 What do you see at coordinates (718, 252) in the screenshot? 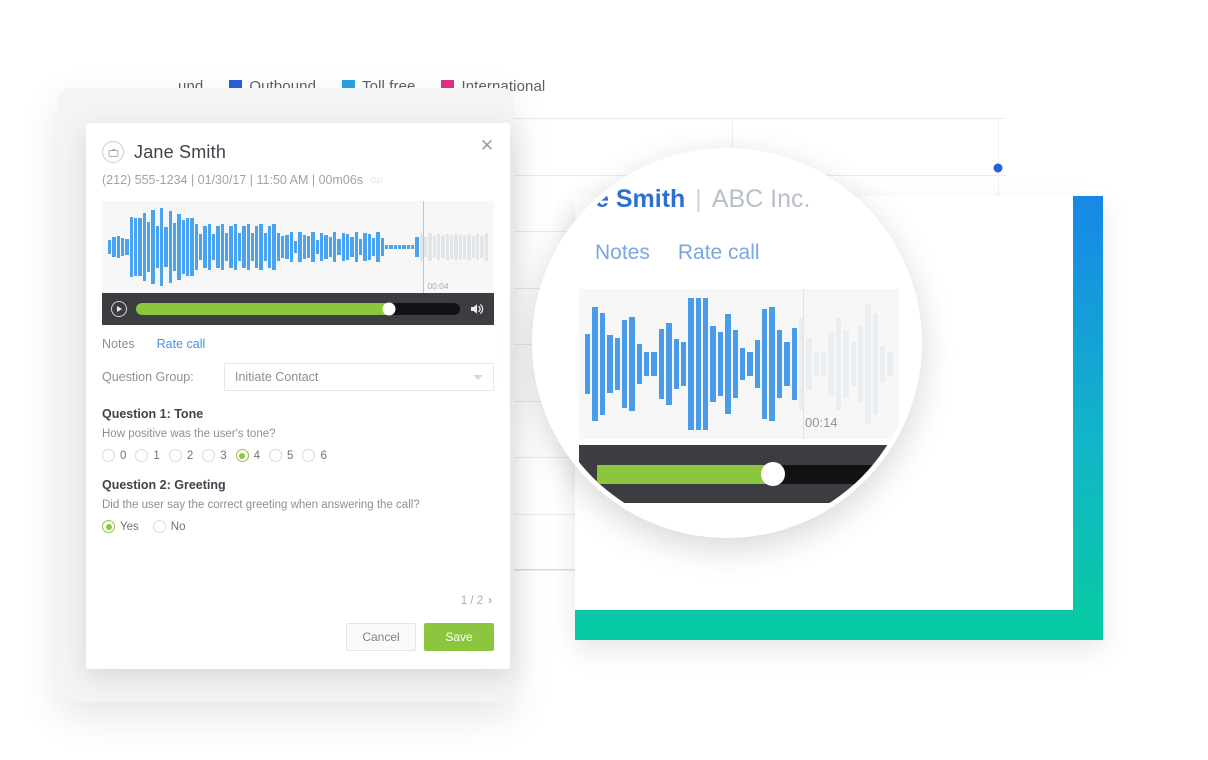
I see `magnified-tab-rate-call: Rate call` at bounding box center [718, 252].